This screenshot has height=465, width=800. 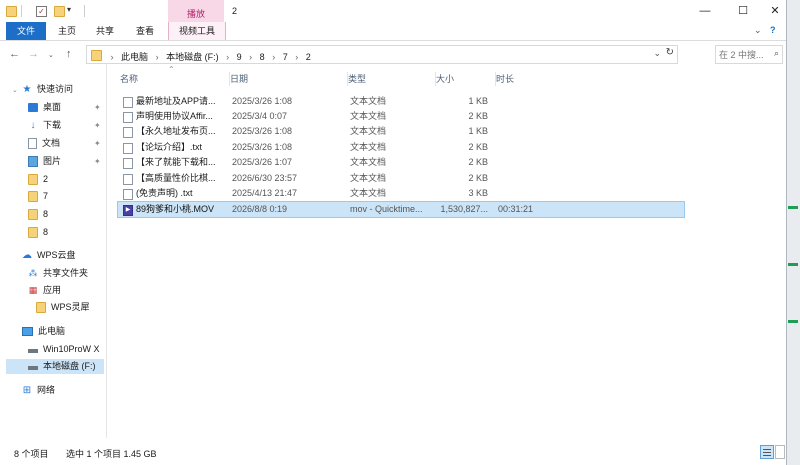 I want to click on column-header-size: 大小, so click(x=464, y=76).